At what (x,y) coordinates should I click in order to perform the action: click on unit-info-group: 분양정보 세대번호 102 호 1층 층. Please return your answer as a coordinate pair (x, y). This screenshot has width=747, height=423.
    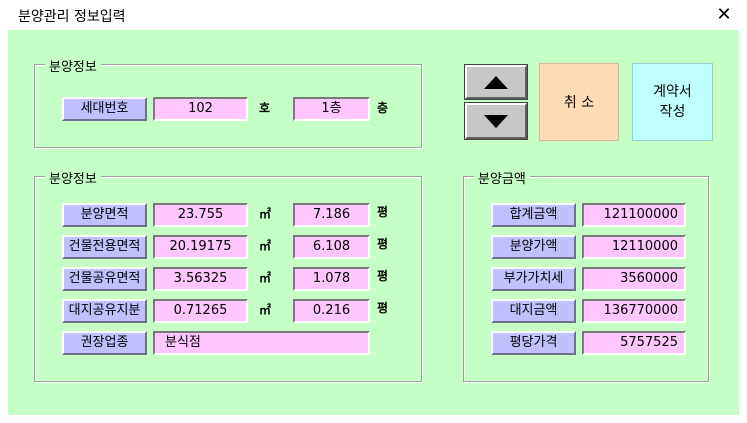
    Looking at the image, I should click on (228, 102).